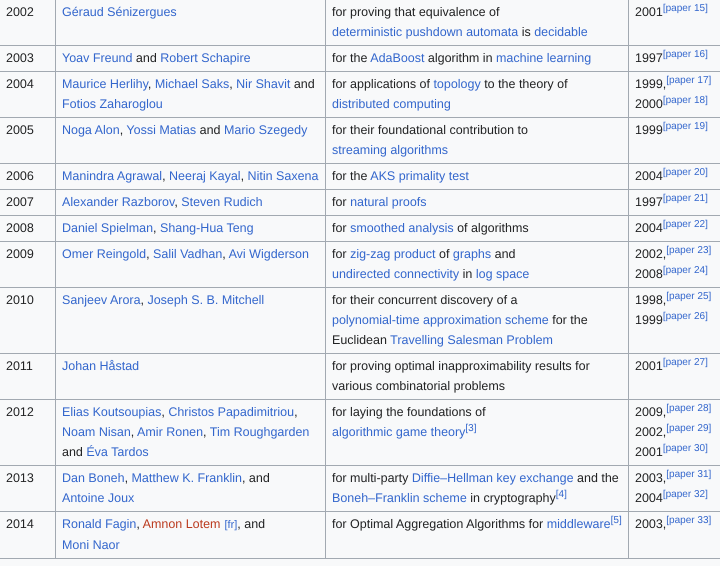 This screenshot has width=720, height=566. I want to click on recipients-text: Maurice Herlihy, Michael Saks, Nir Shavit and Fotios Zaharoglou, so click(189, 94).